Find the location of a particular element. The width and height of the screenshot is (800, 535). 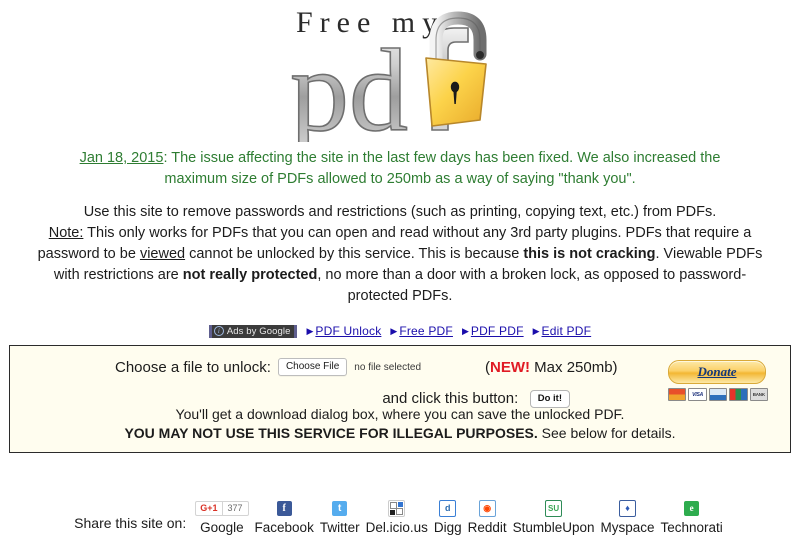

news-date: Jan 18, 2015 is located at coordinates (121, 158).